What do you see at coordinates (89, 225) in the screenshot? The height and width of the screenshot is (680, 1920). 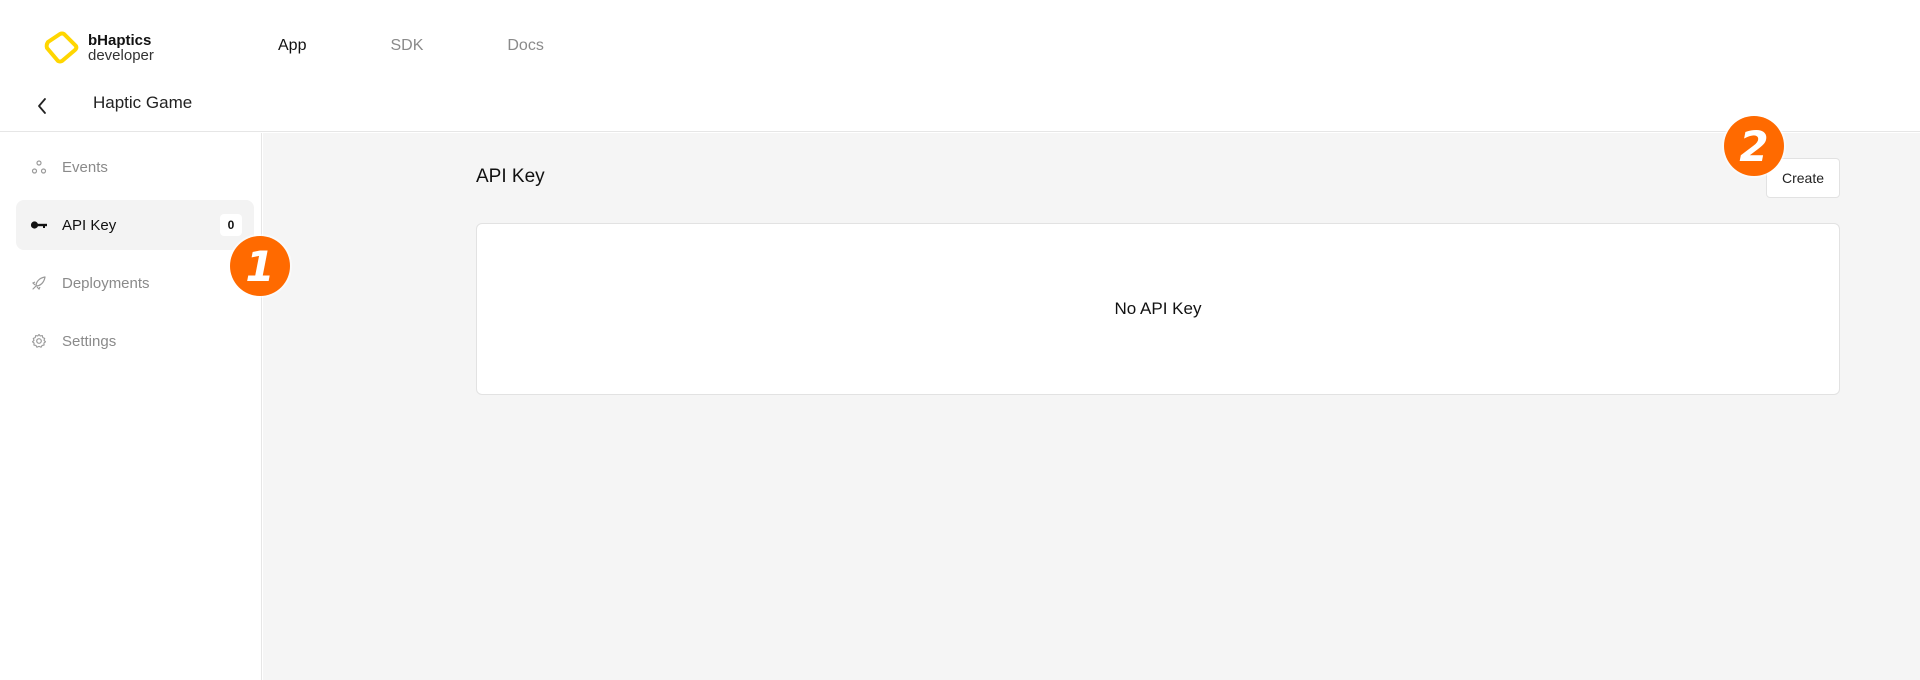 I see `sidebar-item-label: API Key` at bounding box center [89, 225].